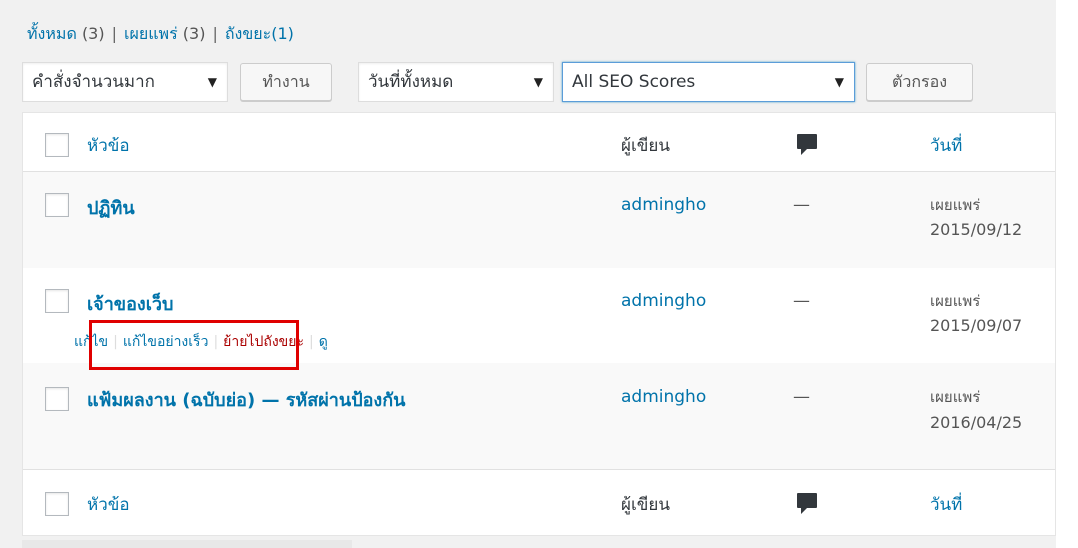 The image size is (1078, 548). I want to click on filter-published-link: เผยแพร่ (3), so click(164, 33).